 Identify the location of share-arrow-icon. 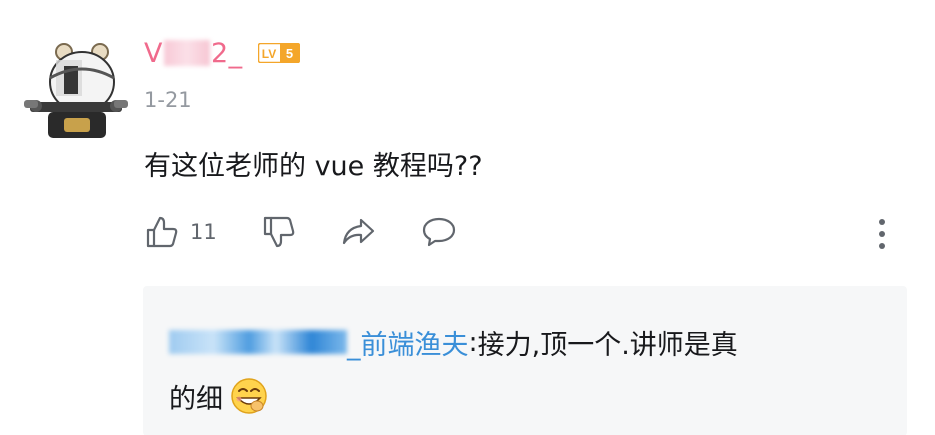
(359, 232).